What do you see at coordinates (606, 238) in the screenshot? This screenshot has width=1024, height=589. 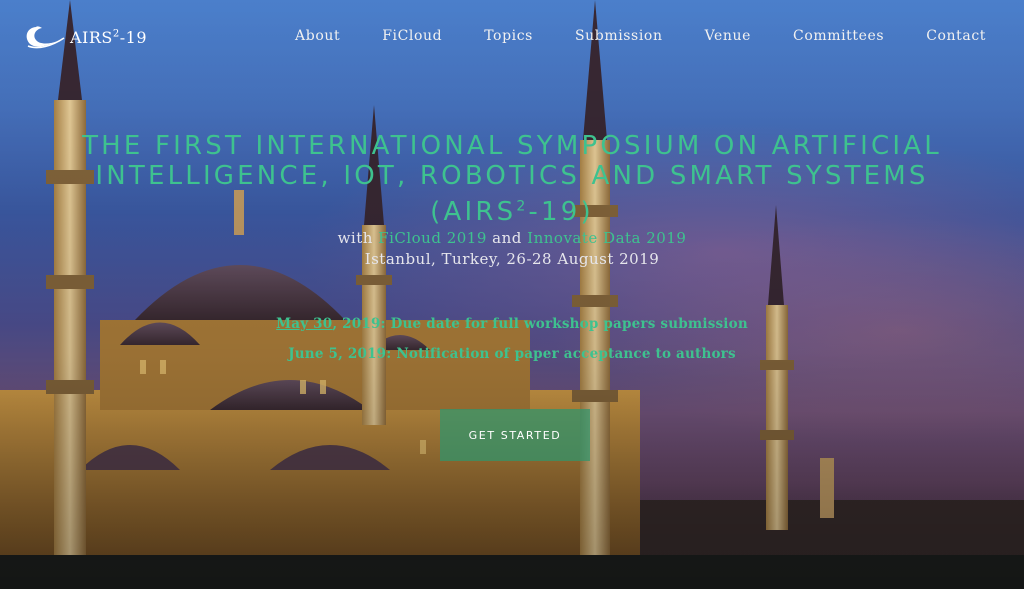 I see `innovate-data-link: Innovate Data 2019` at bounding box center [606, 238].